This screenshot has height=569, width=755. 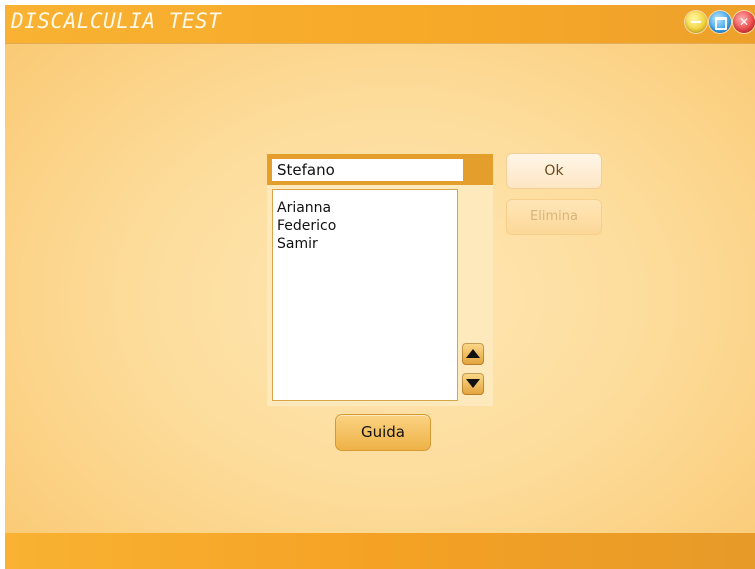 I want to click on arrow-up-icon, so click(x=473, y=353).